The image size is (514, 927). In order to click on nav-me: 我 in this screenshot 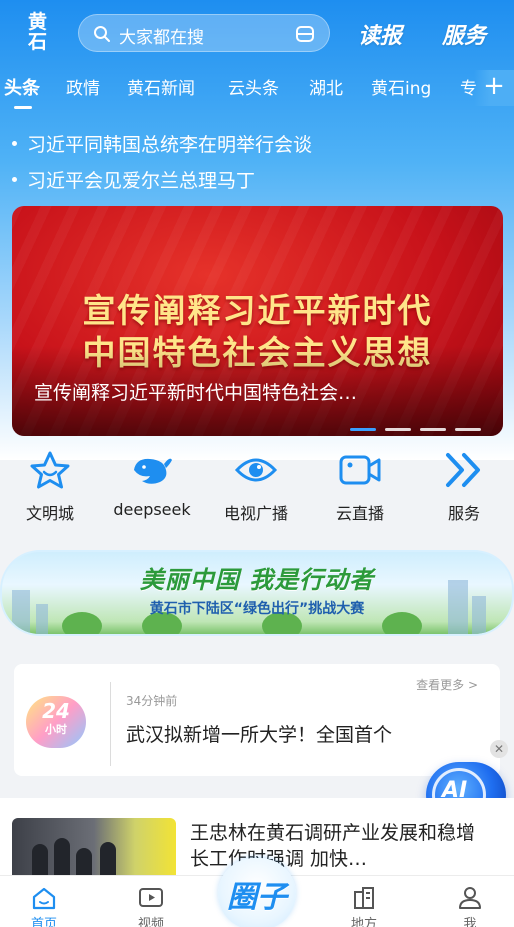, I will do `click(470, 901)`.